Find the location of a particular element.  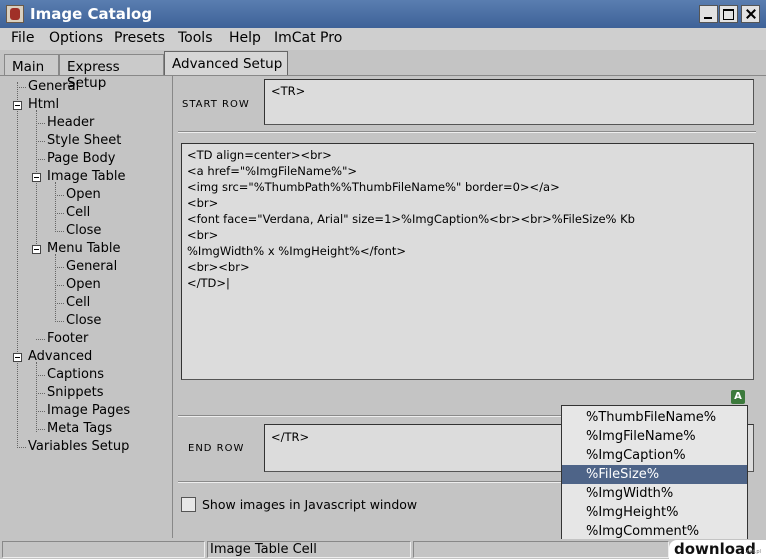

tree-item-image-pages: Image Pages is located at coordinates (88, 410).